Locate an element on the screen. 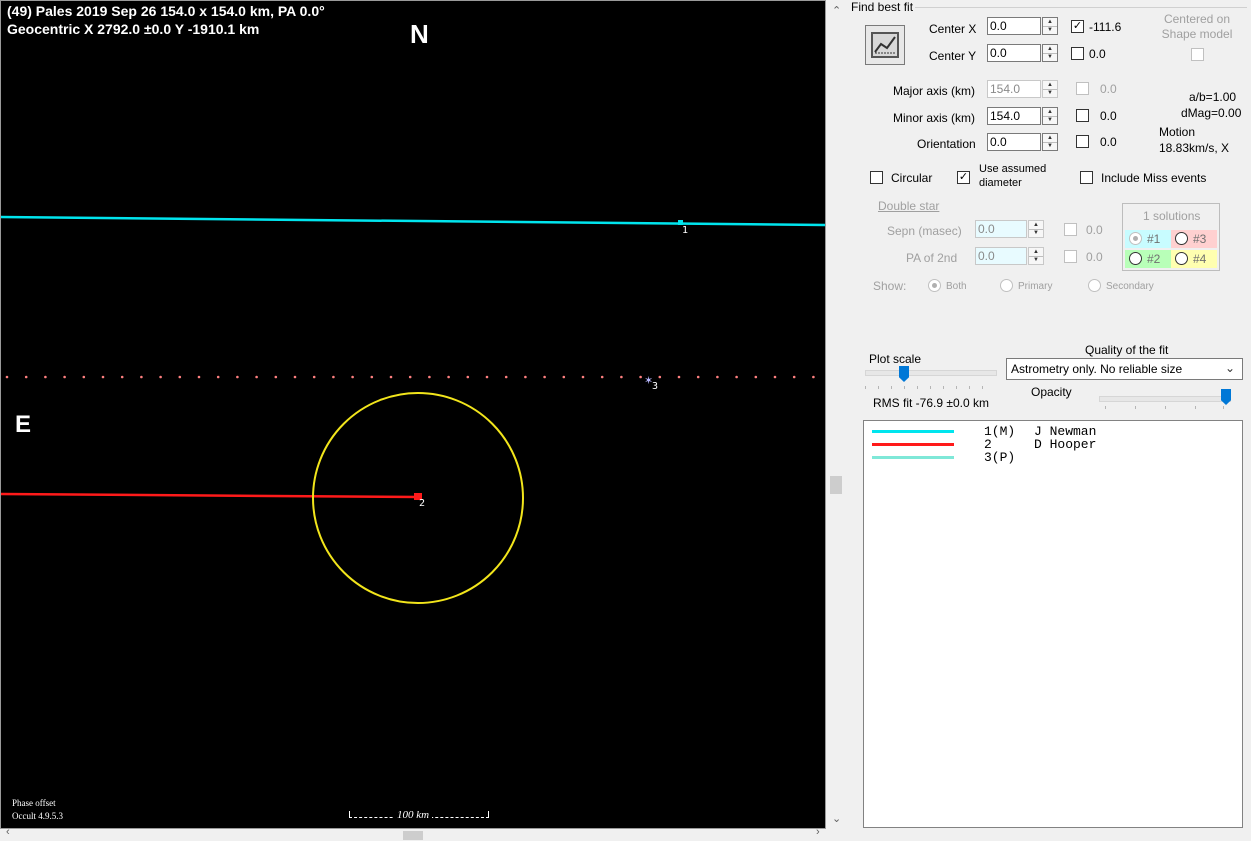 This screenshot has height=841, width=1251. horizontal-scroll-thumb is located at coordinates (413, 835).